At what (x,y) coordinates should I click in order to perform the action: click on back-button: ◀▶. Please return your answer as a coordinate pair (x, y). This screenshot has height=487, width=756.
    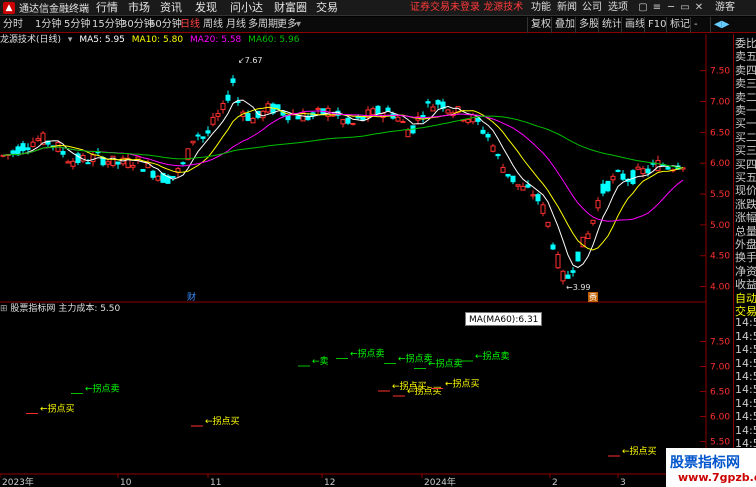
    Looking at the image, I should click on (719, 25).